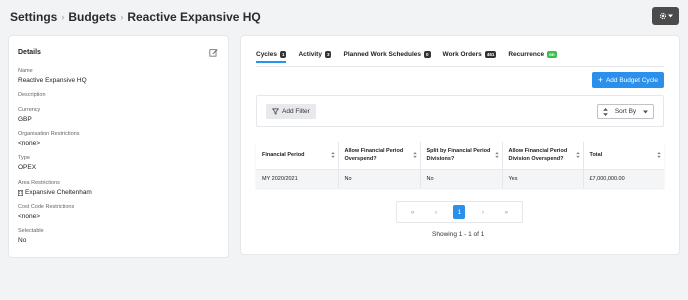 This screenshot has width=688, height=300. What do you see at coordinates (490, 54) in the screenshot?
I see `tab-count-badge: 461` at bounding box center [490, 54].